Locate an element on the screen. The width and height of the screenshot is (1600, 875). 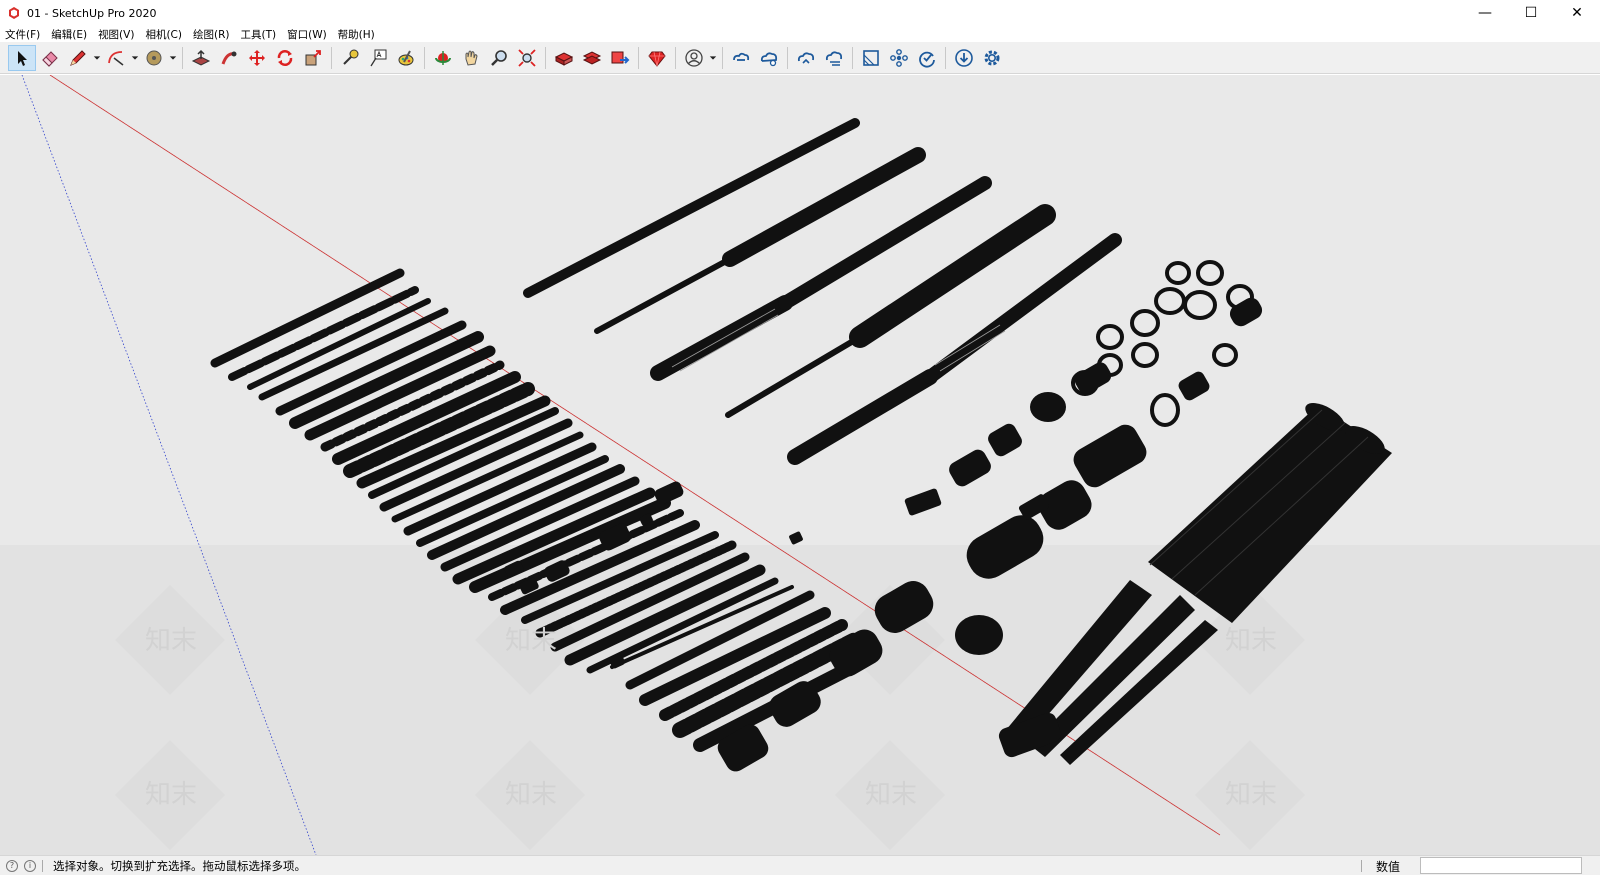
zoom-extents-tool-button is located at coordinates (527, 58).